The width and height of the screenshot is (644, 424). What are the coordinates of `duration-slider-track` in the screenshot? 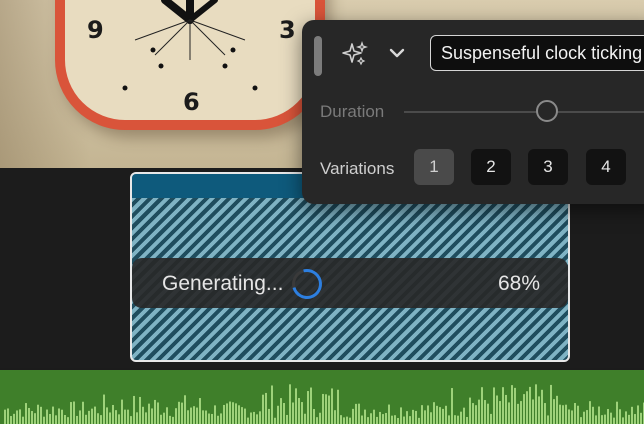 It's located at (524, 112).